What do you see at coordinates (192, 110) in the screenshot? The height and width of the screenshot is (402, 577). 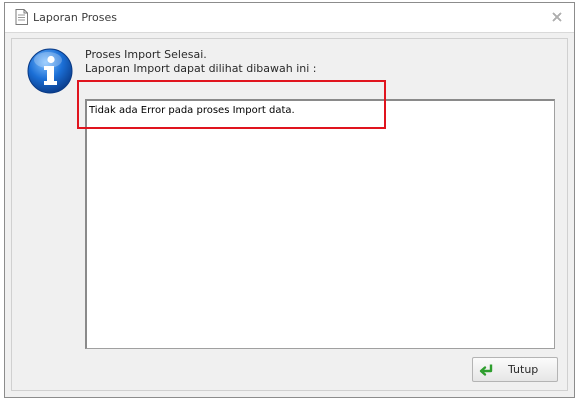 I see `report-content: Tidak ada Error pada proses Import data.` at bounding box center [192, 110].